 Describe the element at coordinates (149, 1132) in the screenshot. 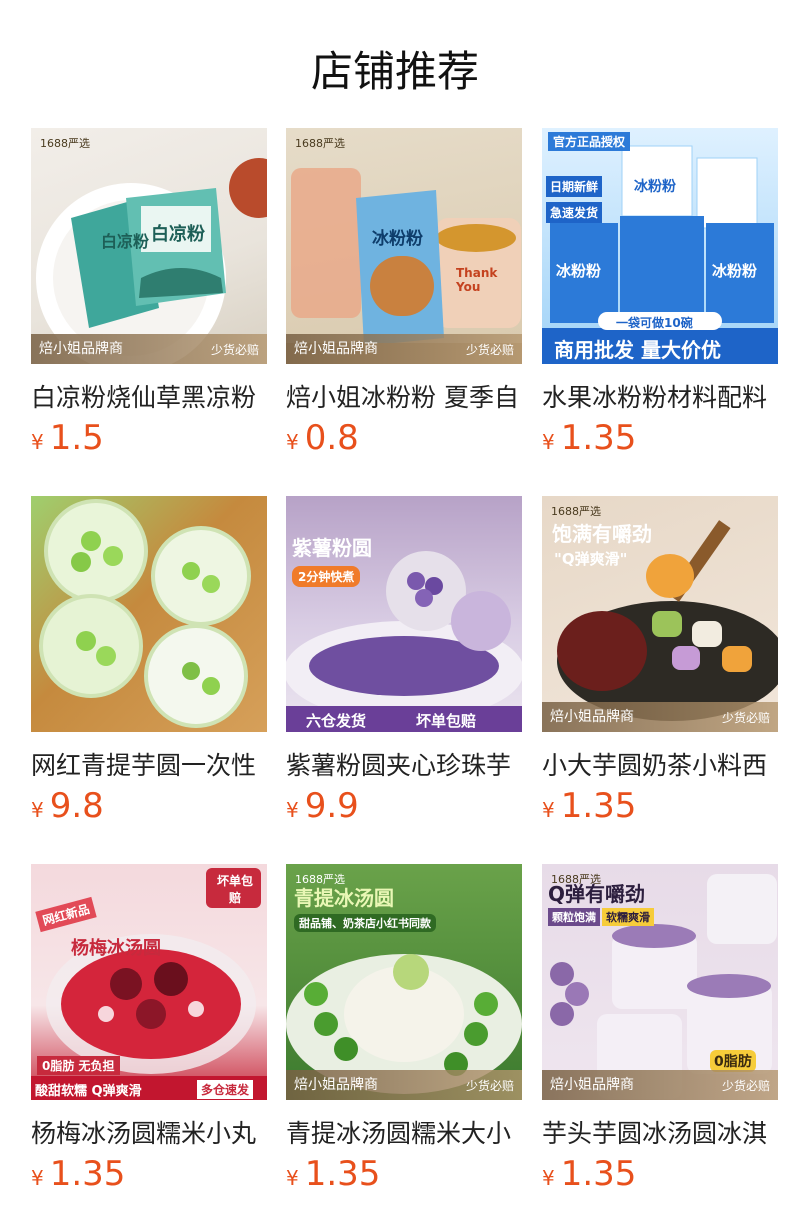

I see `product-name: 杨梅冰汤圆糯米小丸` at that location.